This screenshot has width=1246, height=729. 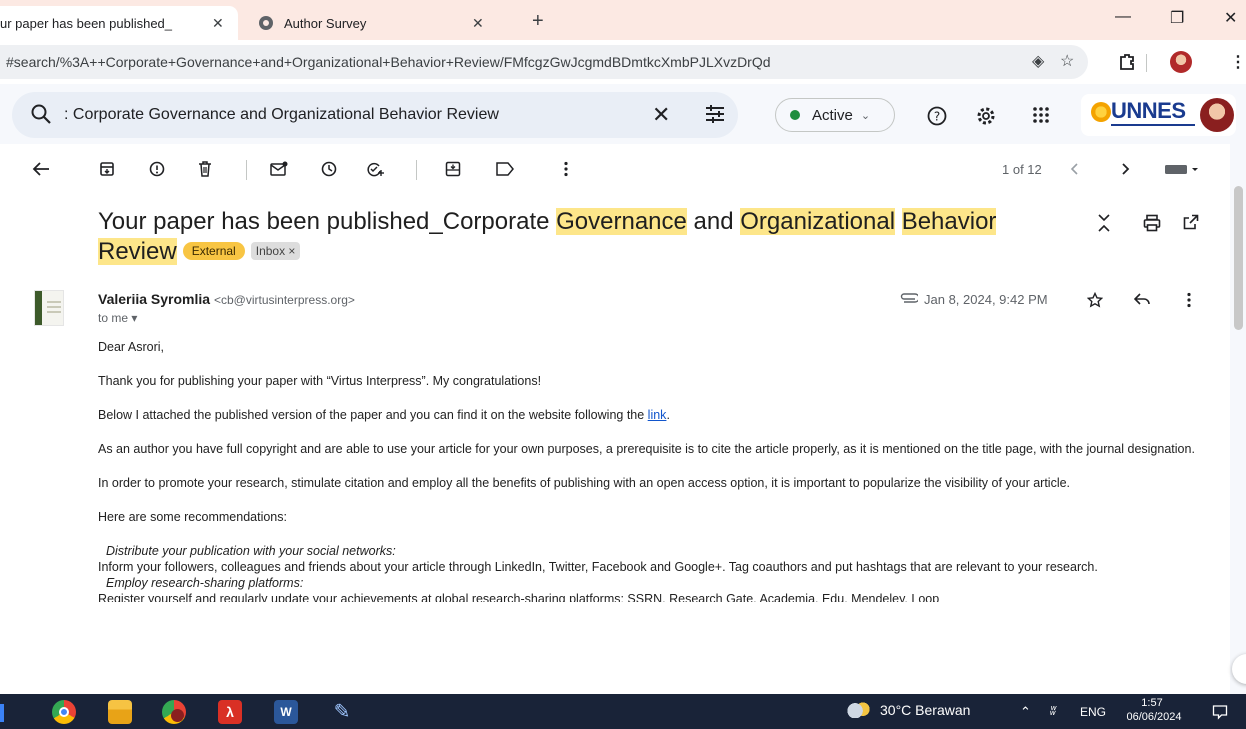 What do you see at coordinates (1025, 712) in the screenshot?
I see `chevron-up-icon: ⌃` at bounding box center [1025, 712].